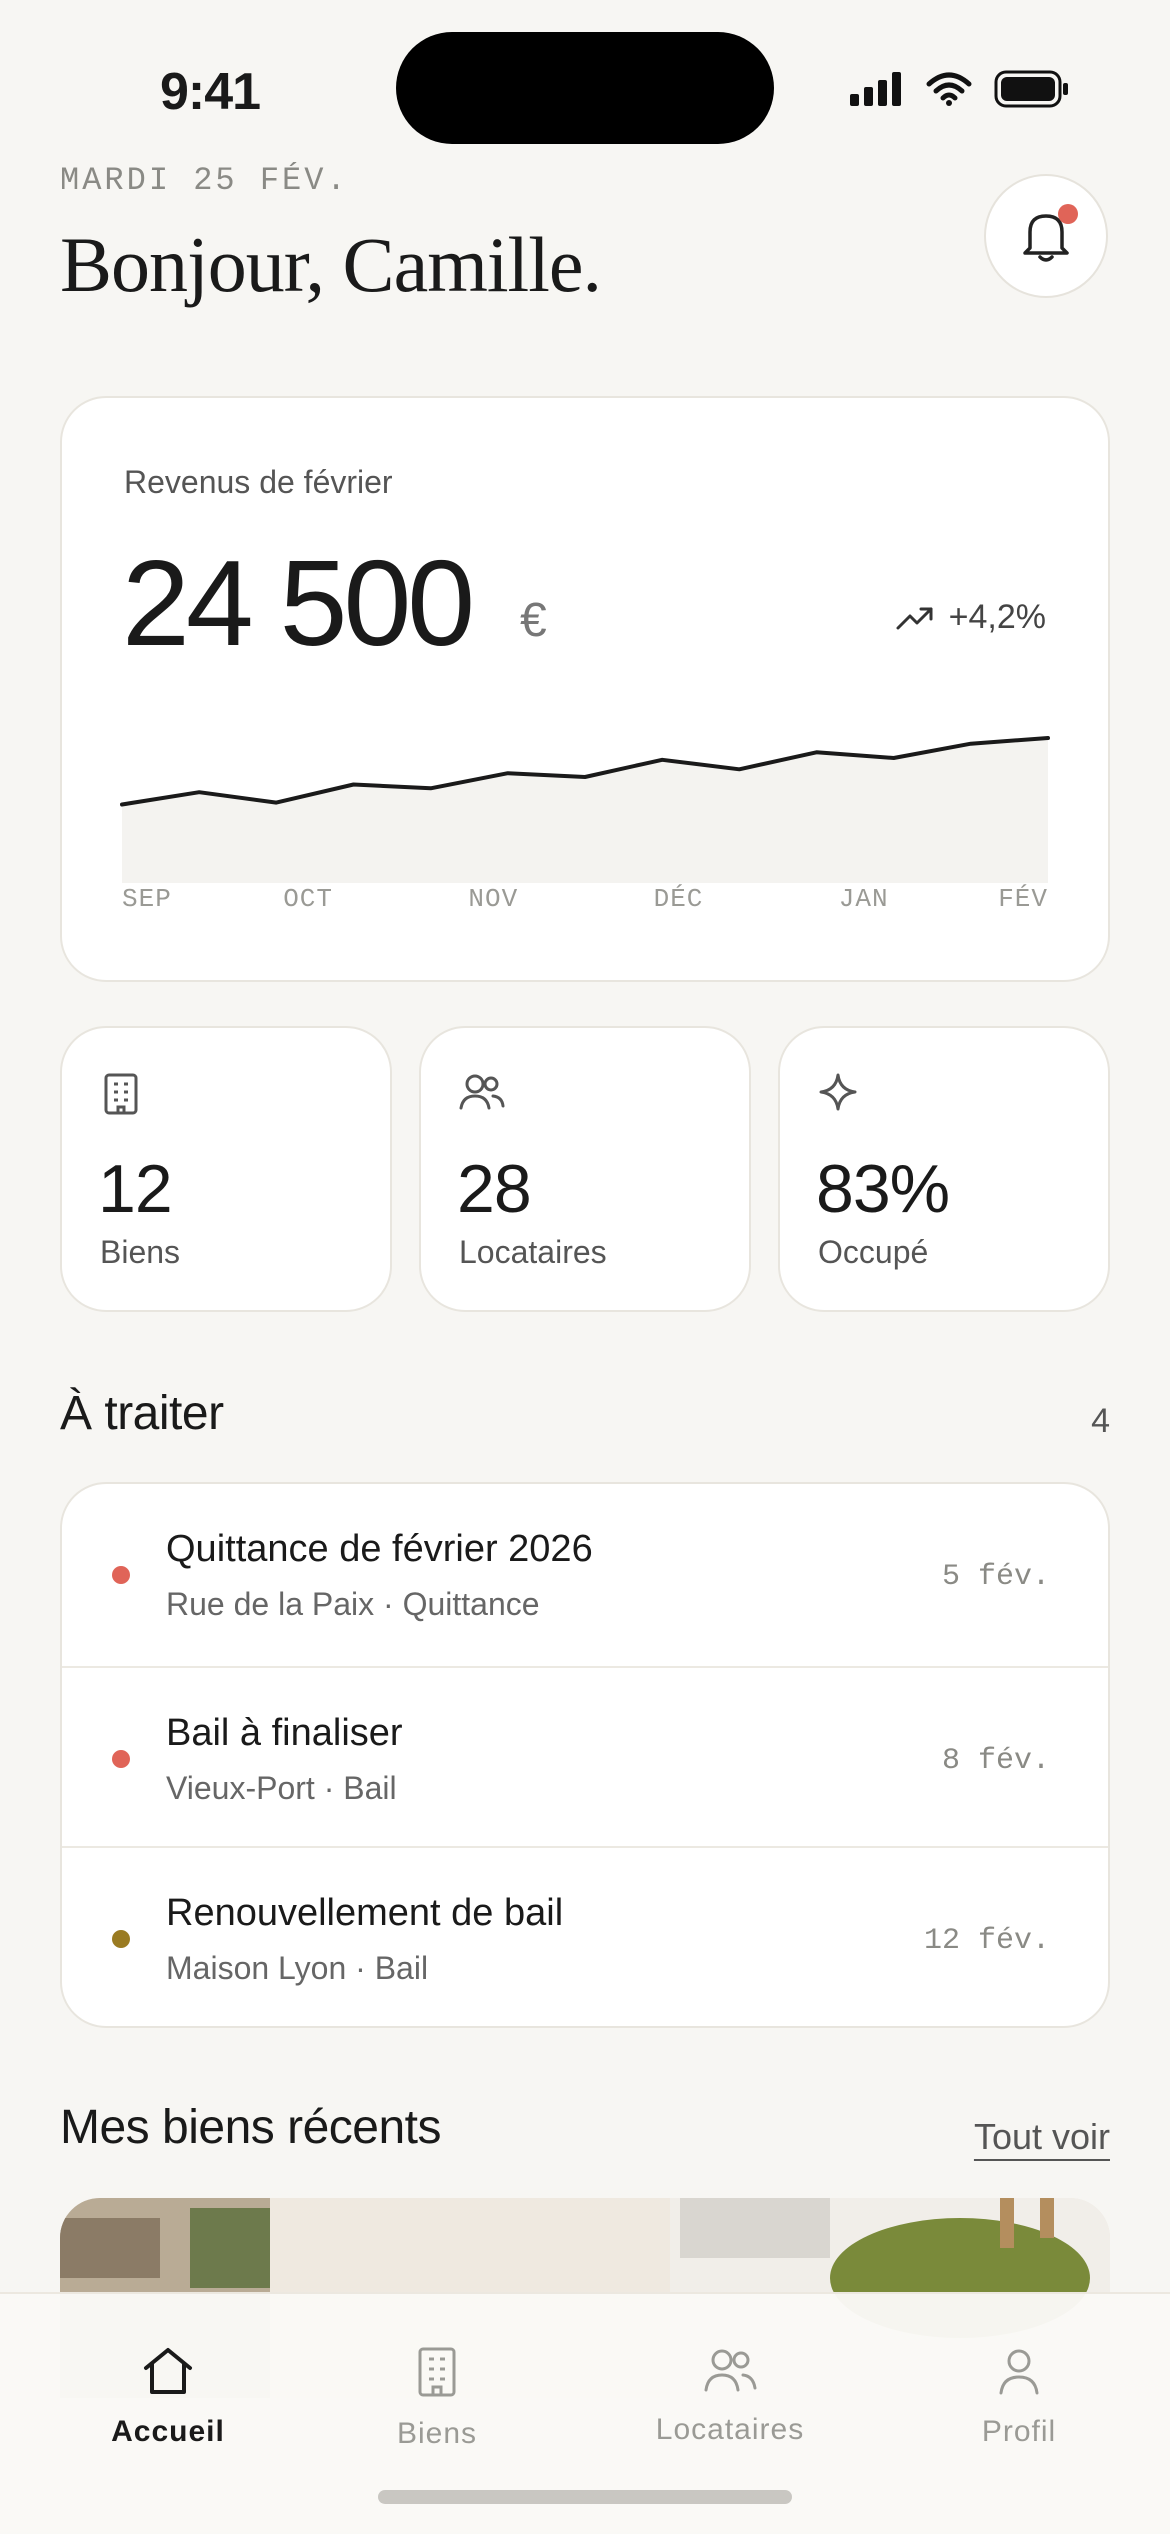 This screenshot has height=2534, width=1170. Describe the element at coordinates (995, 1577) in the screenshot. I see `todo-item-date: 5 fév.` at that location.